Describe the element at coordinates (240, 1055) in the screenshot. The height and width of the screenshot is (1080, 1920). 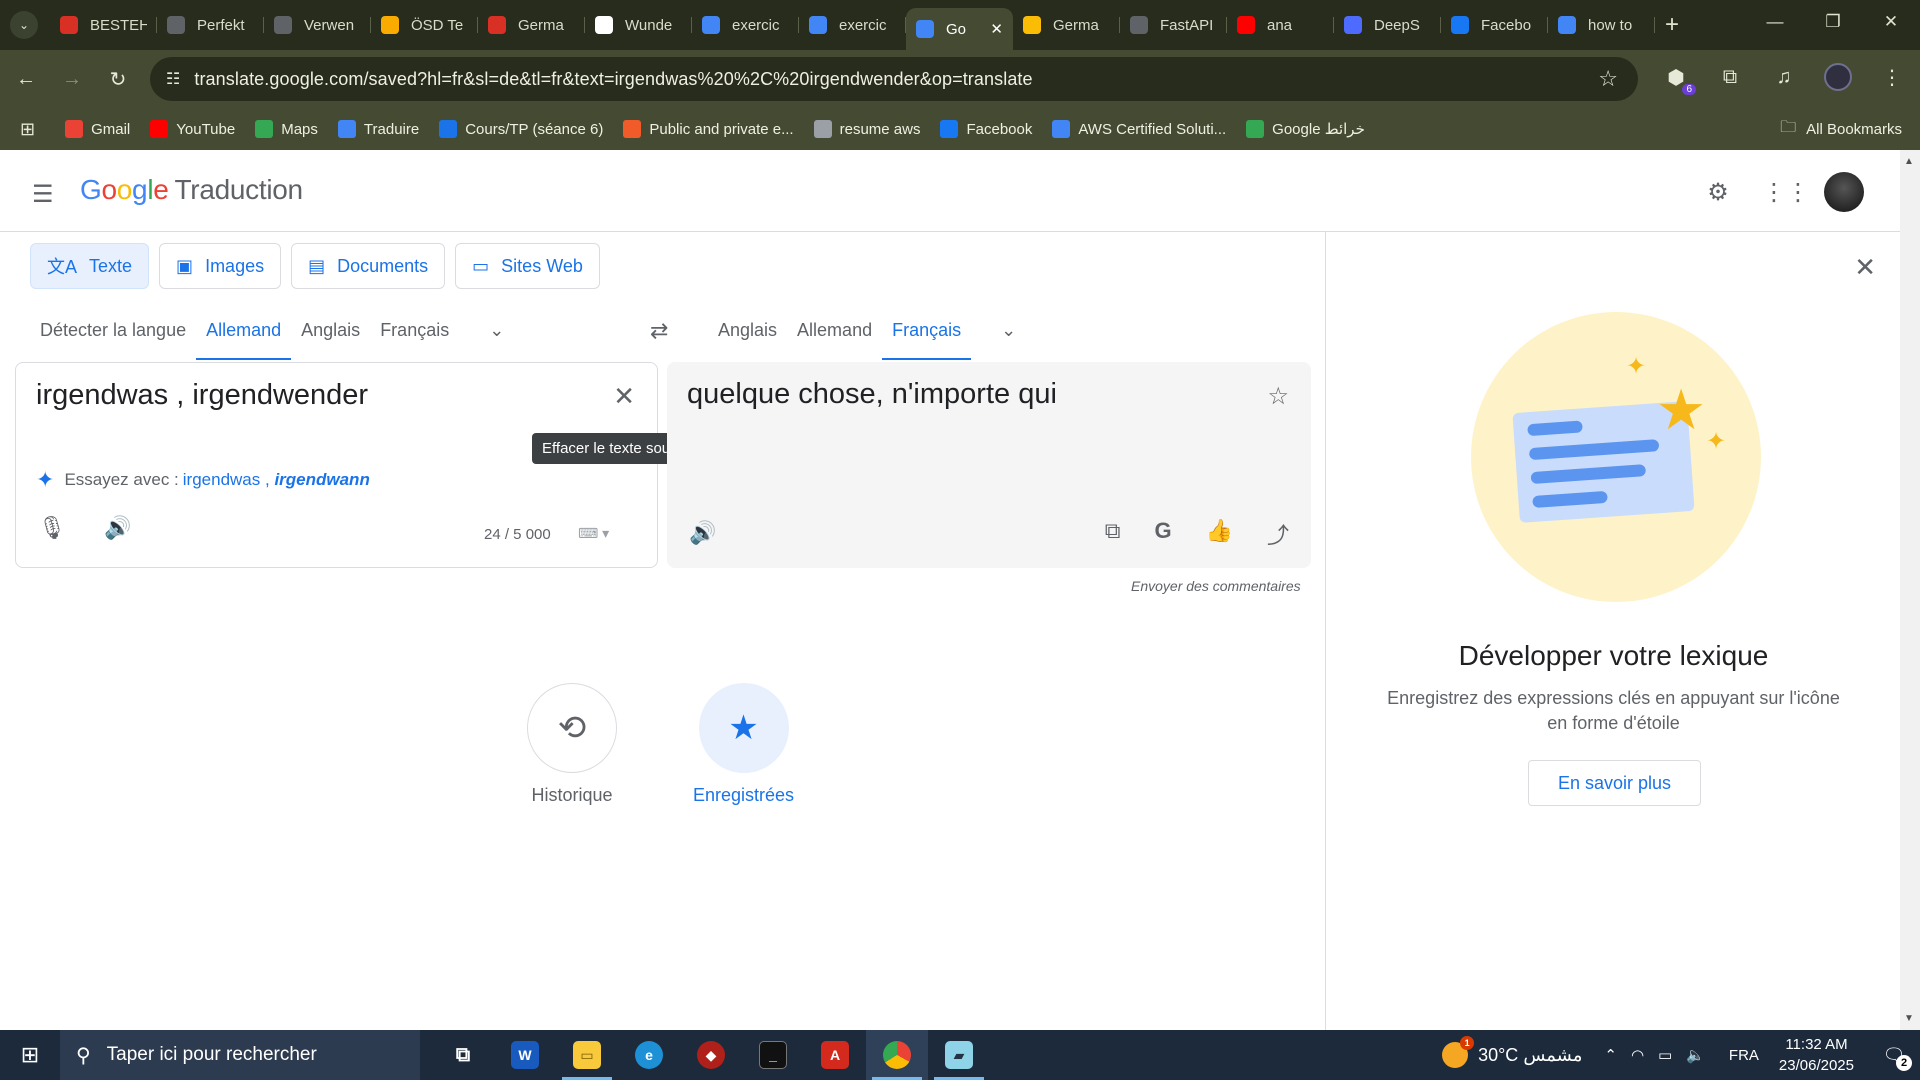
I see `taskbar-search: ⚲ Taper ici pour rechercher` at that location.